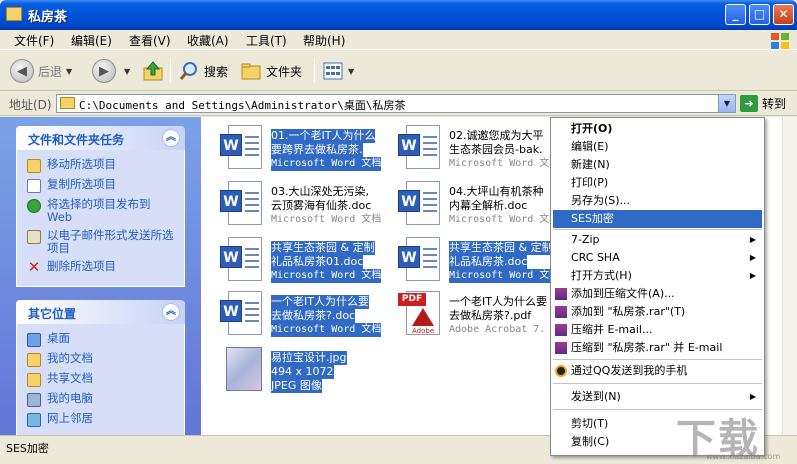 The width and height of the screenshot is (797, 464). I want to click on ctx-new: 新建(N), so click(657, 165).